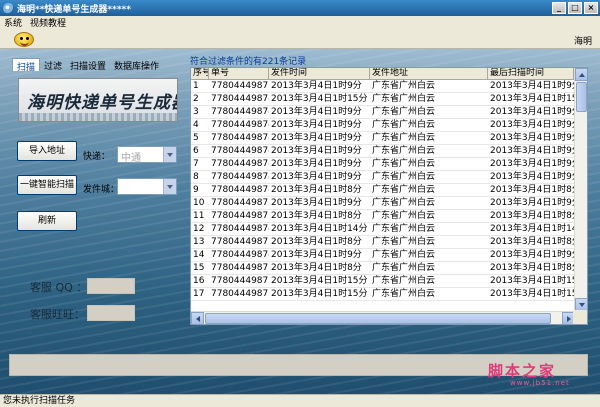 The width and height of the screenshot is (600, 407). What do you see at coordinates (200, 73) in the screenshot?
I see `column-header: 序号` at bounding box center [200, 73].